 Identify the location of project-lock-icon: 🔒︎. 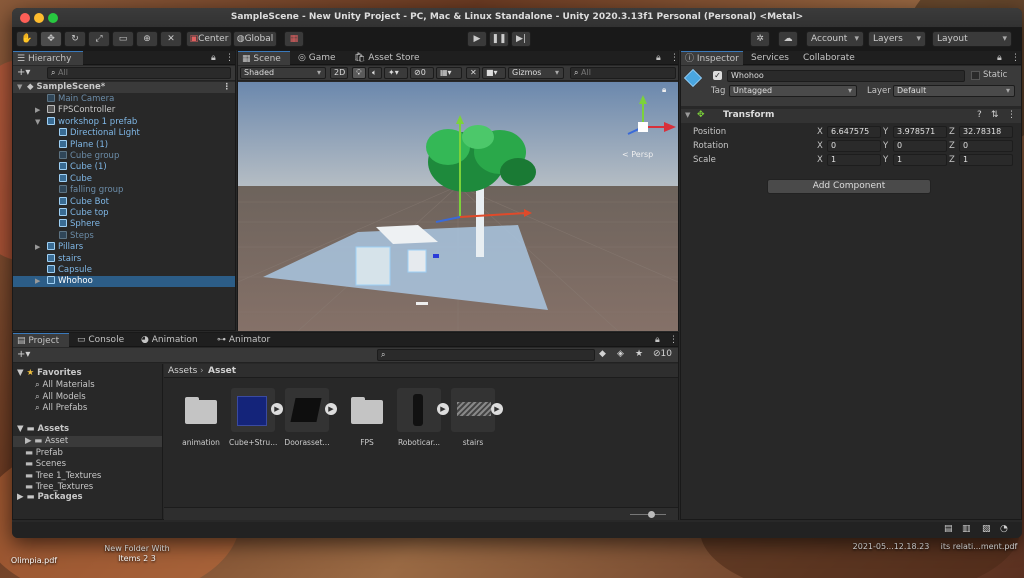
(657, 340).